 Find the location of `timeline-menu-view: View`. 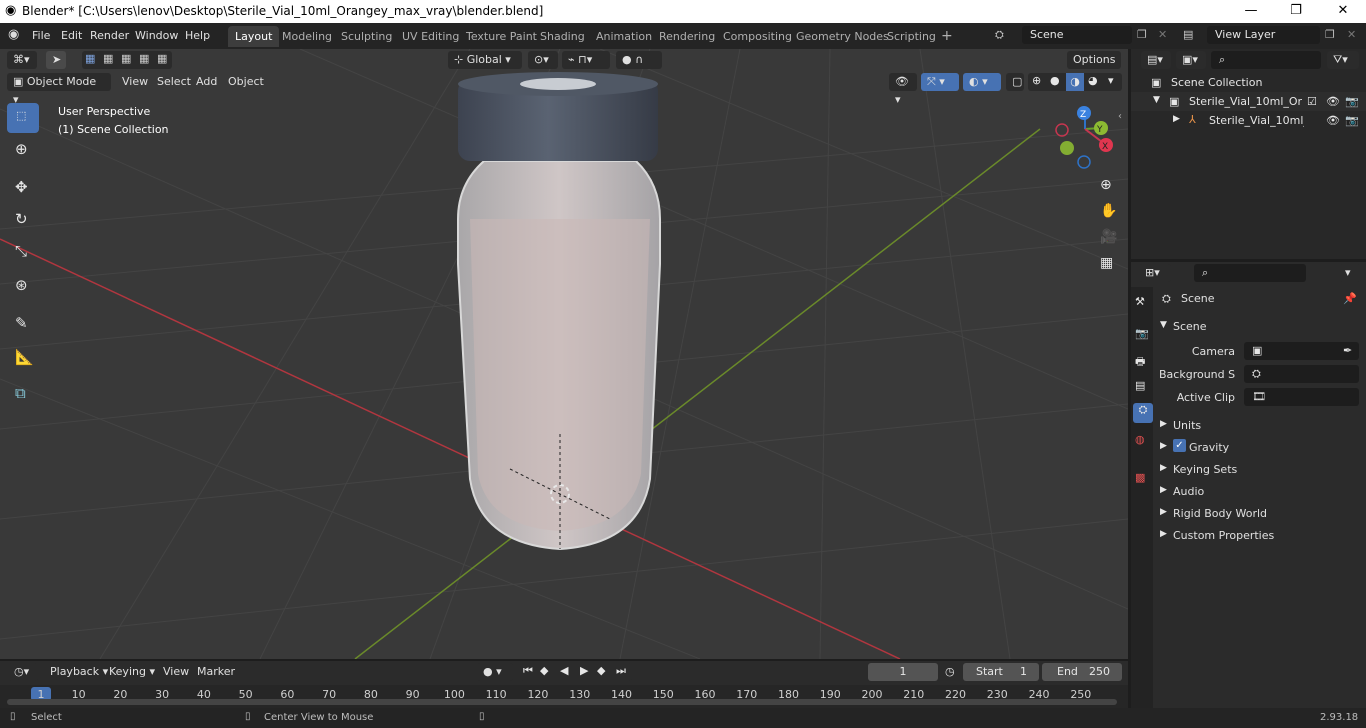

timeline-menu-view: View is located at coordinates (176, 672).